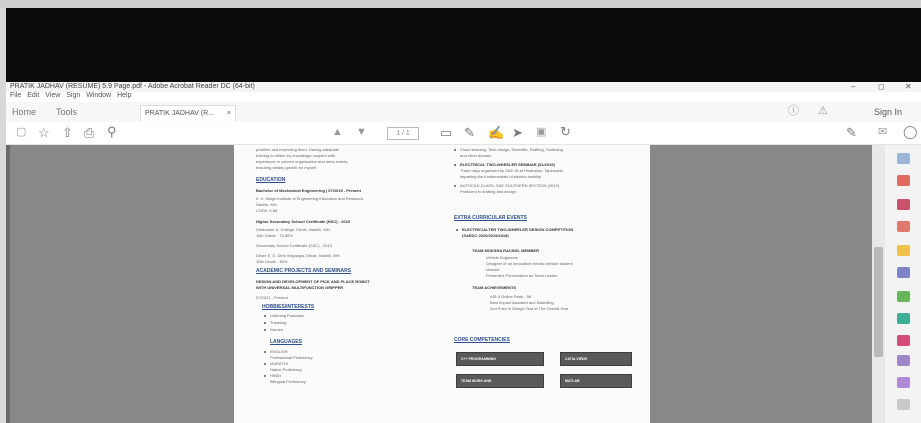  Describe the element at coordinates (490, 218) in the screenshot. I see `extra-curricular-heading: EXTRA CURRICULAR EVENTS` at that location.